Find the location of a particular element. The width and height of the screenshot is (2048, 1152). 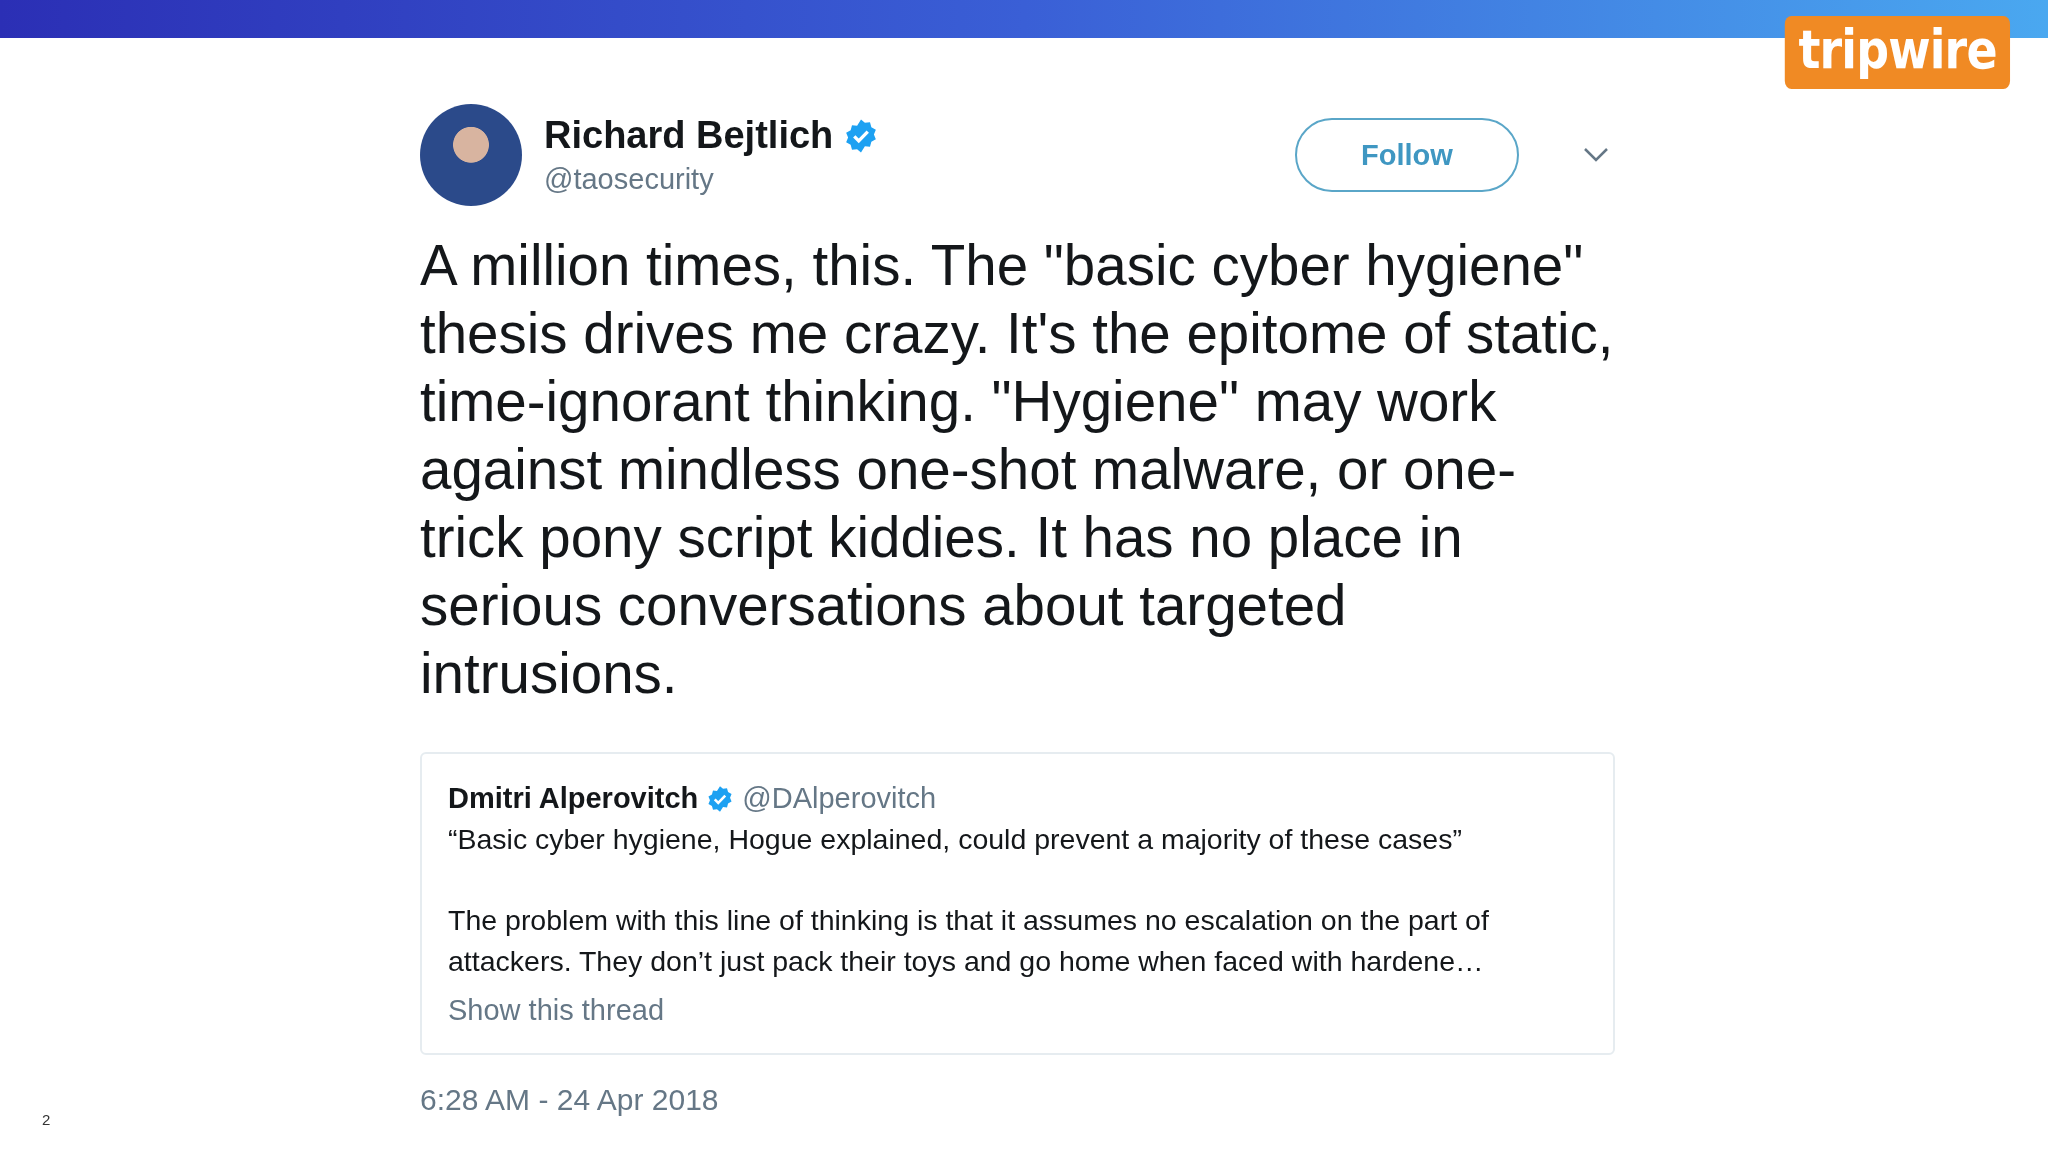

quoted-tweet-text: “Basic cyber hygiene, Hogue explained, could prevent a majority of these cases” is located at coordinates (955, 839).